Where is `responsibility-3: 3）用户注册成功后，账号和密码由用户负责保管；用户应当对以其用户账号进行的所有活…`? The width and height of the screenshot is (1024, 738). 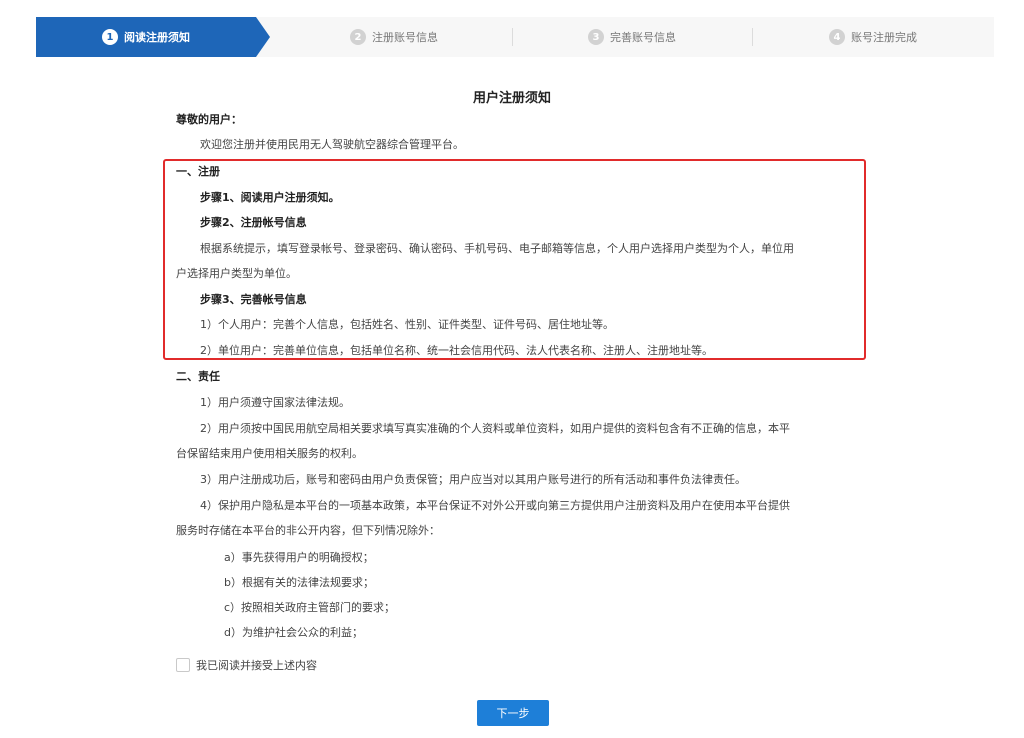
responsibility-3: 3）用户注册成功后，账号和密码由用户负责保管；用户应当对以其用户账号进行的所有活… is located at coordinates (473, 479).